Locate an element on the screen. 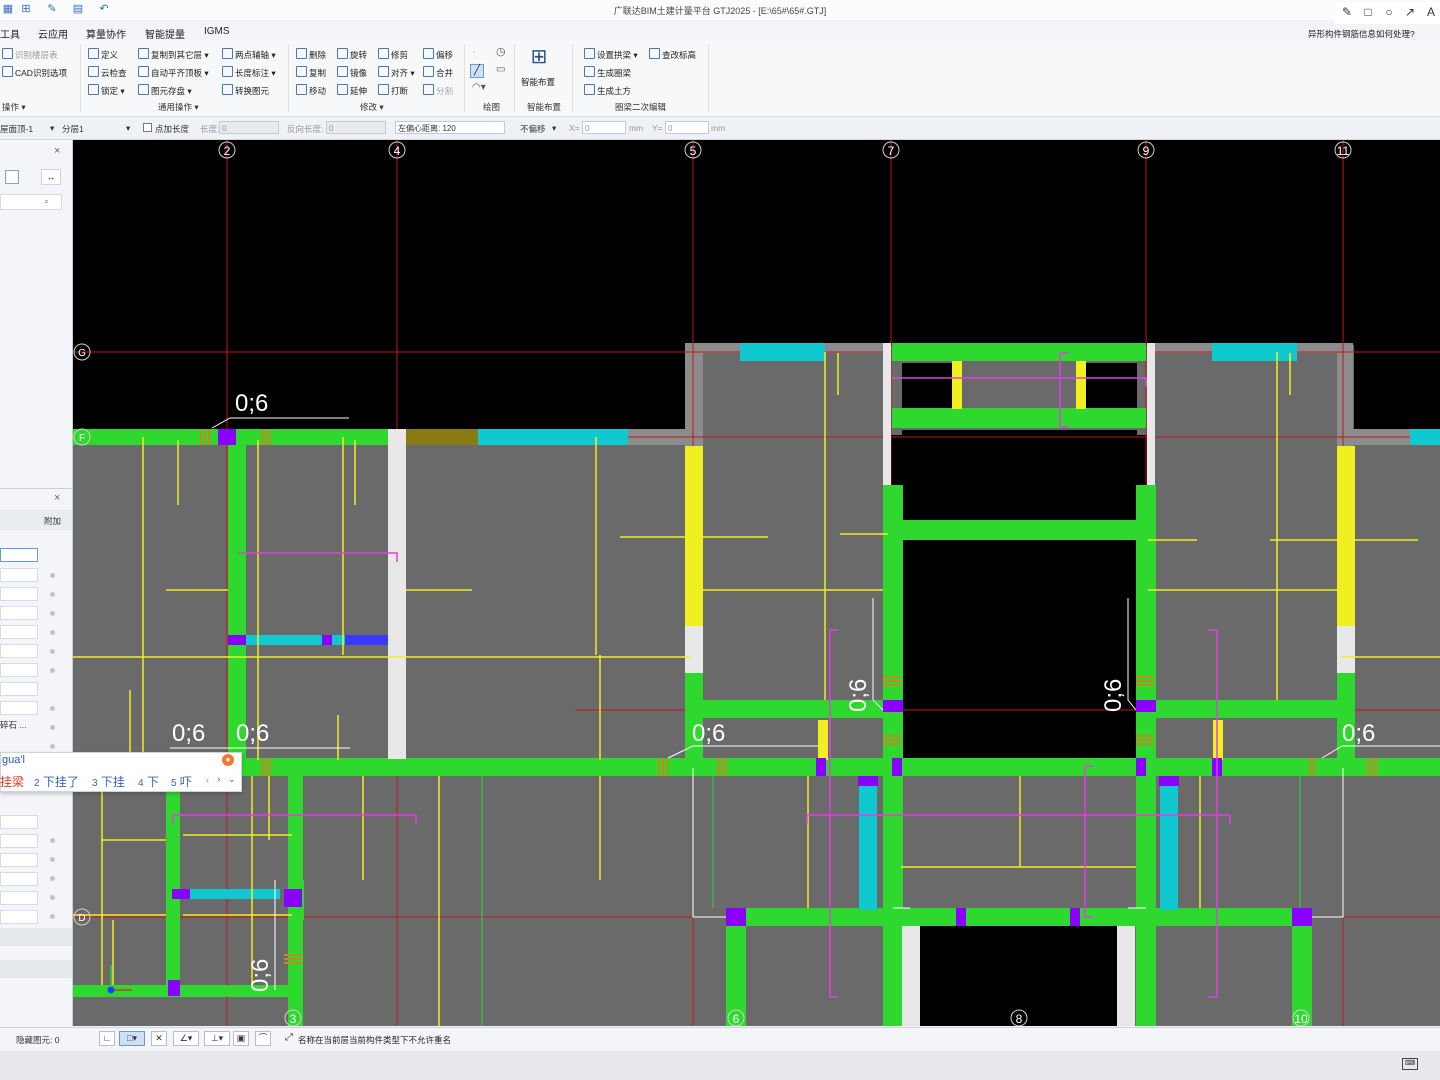  smart-layout-icon: ⊞ is located at coordinates (539, 57).